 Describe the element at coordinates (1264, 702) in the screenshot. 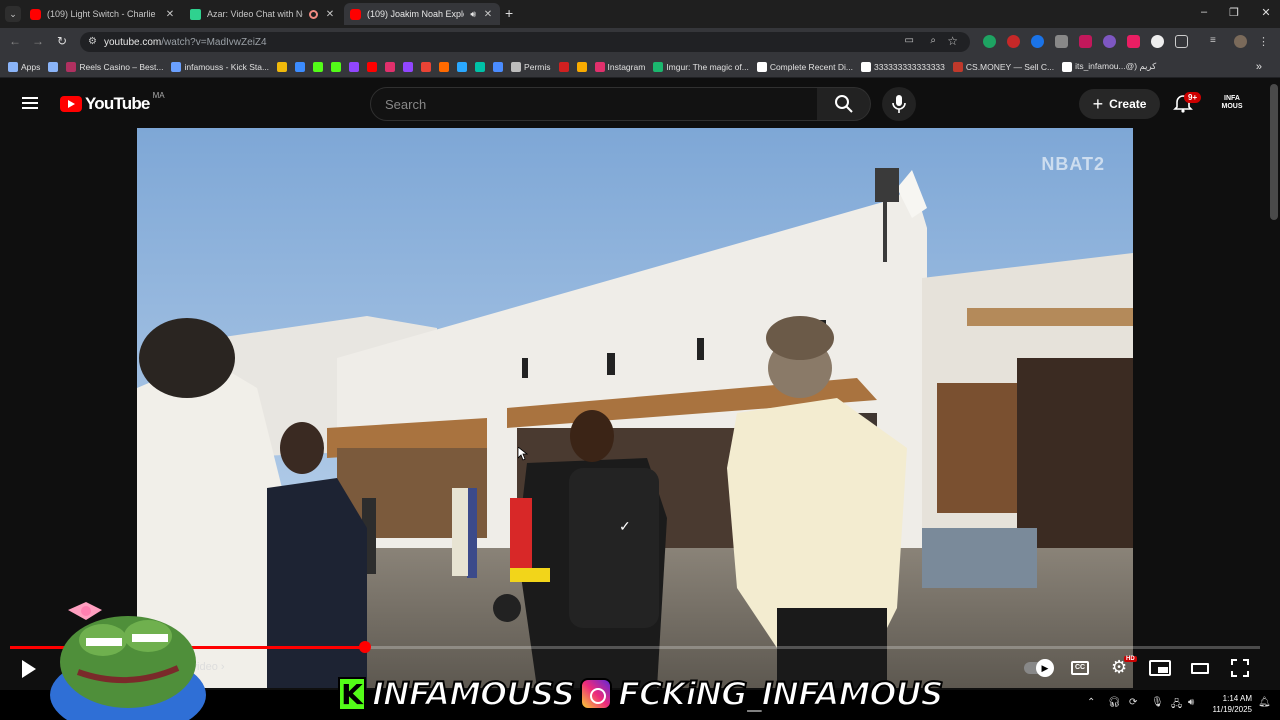

I see `notification-center-icon: 🔔︎` at that location.